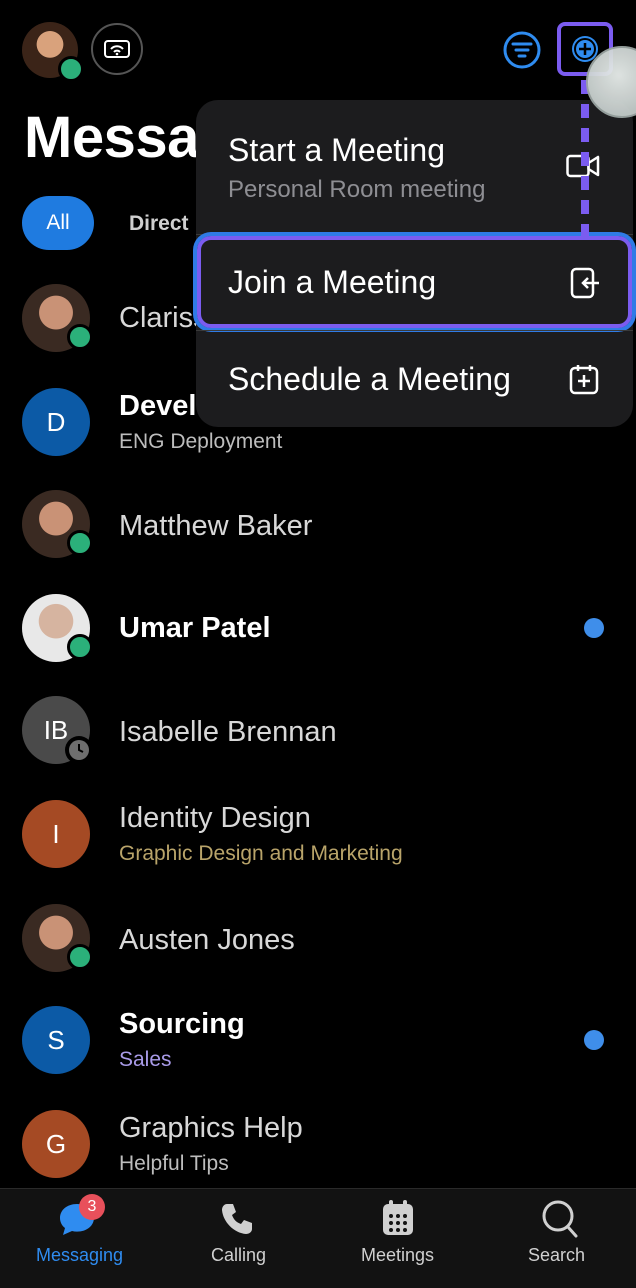 This screenshot has width=636, height=1288. I want to click on tab-search: Search, so click(556, 1238).